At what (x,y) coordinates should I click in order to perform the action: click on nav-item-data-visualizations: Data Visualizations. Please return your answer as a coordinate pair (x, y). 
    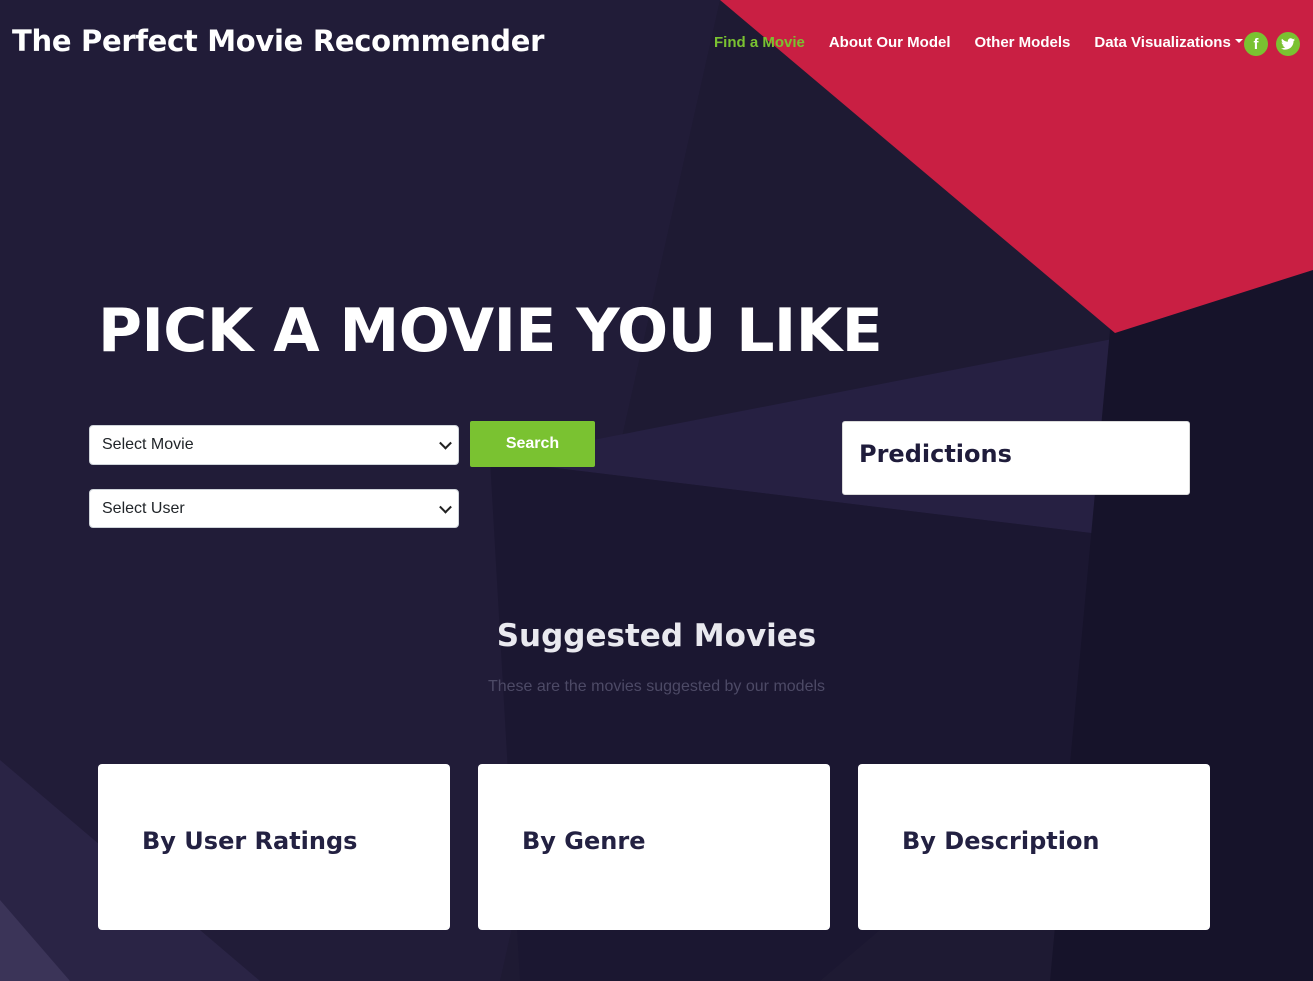
    Looking at the image, I should click on (1168, 42).